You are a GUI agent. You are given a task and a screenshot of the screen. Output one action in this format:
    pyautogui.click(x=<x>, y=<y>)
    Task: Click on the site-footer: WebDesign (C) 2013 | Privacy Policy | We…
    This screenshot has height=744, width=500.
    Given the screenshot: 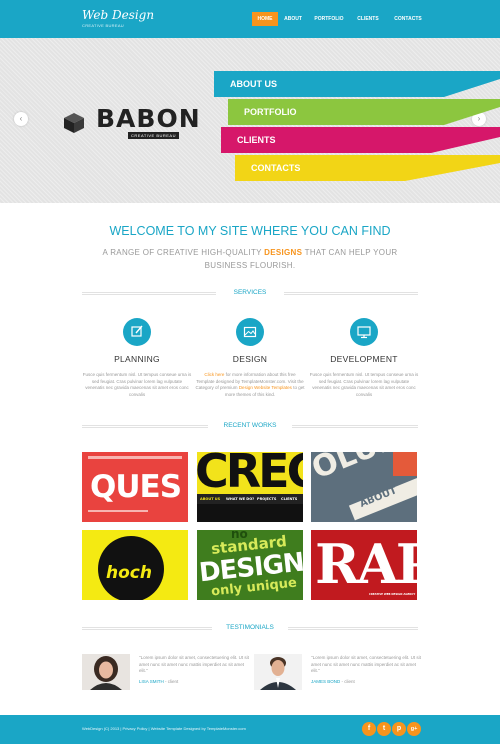 What is the action you would take?
    pyautogui.click(x=250, y=729)
    